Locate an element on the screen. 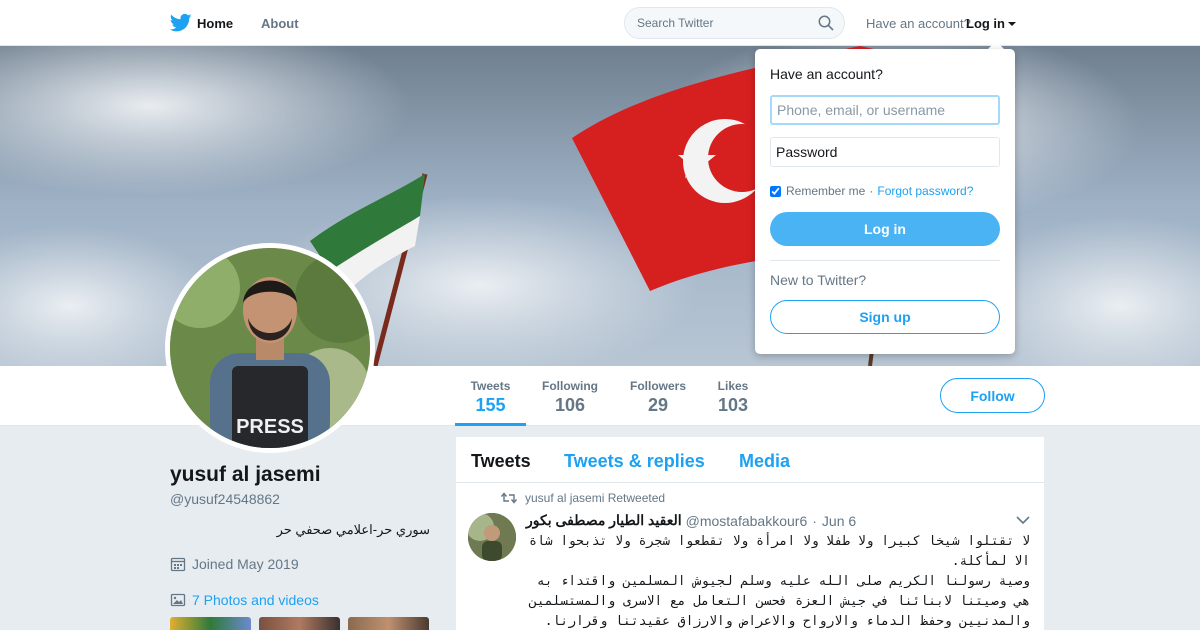  top-nav: Home About Have an account? Log in is located at coordinates (600, 23).